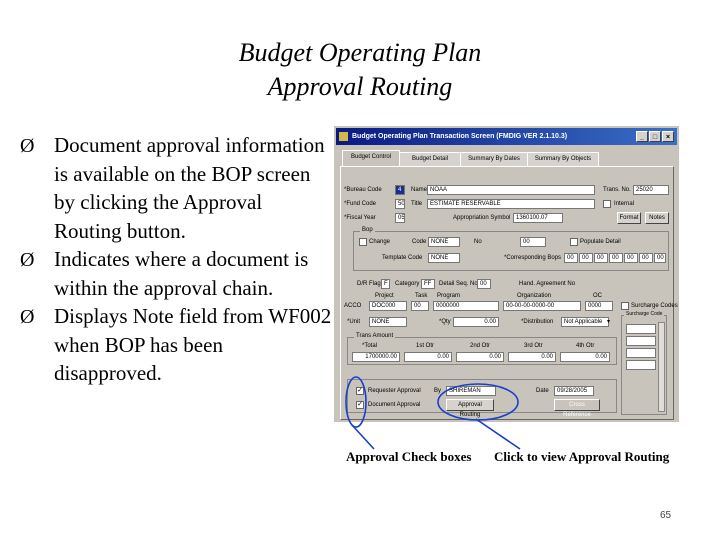 The width and height of the screenshot is (720, 540). Describe the element at coordinates (363, 190) in the screenshot. I see `bureau-code-label: *Bureau Code` at that location.